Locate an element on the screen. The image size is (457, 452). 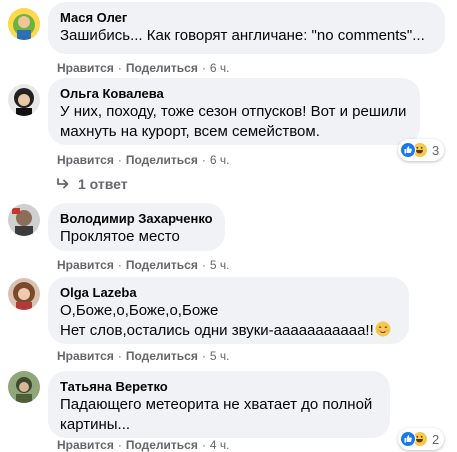
view-replies-link: 1 ответ is located at coordinates (92, 184).